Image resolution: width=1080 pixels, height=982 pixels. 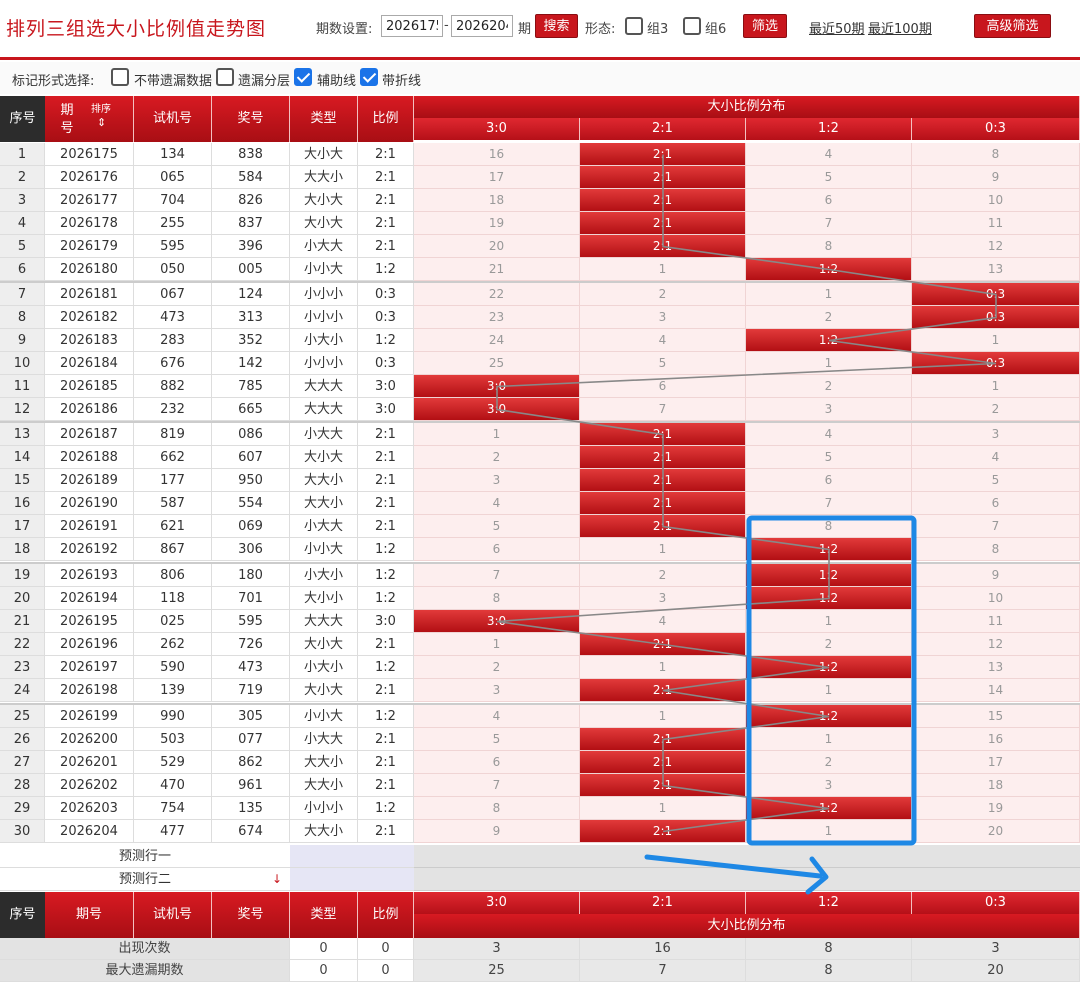 What do you see at coordinates (324, 785) in the screenshot?
I see `row-type: 大大小` at bounding box center [324, 785].